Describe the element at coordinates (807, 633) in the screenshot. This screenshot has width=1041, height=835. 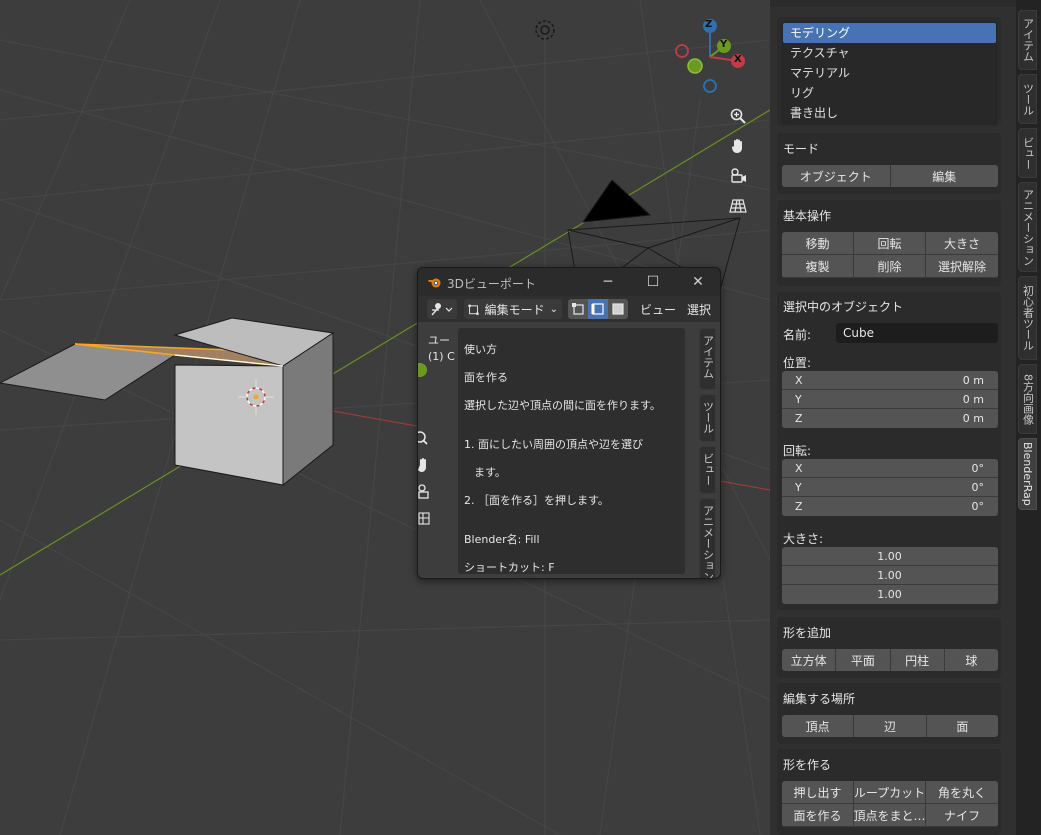
I see `add-shape-title: 形を追加` at that location.